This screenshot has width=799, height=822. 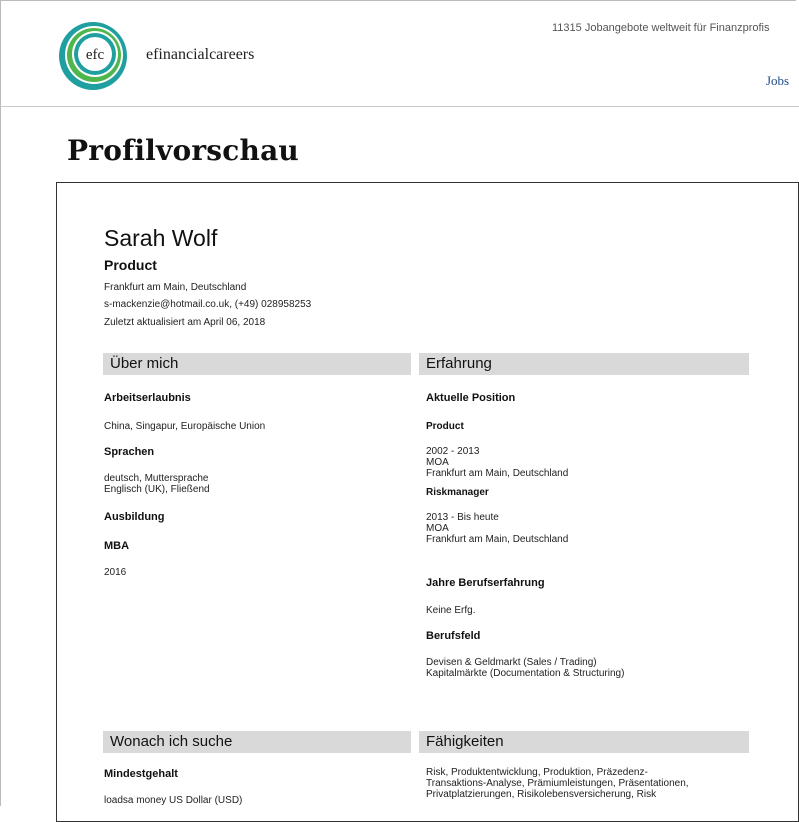 I want to click on position1-title: Product, so click(x=445, y=426).